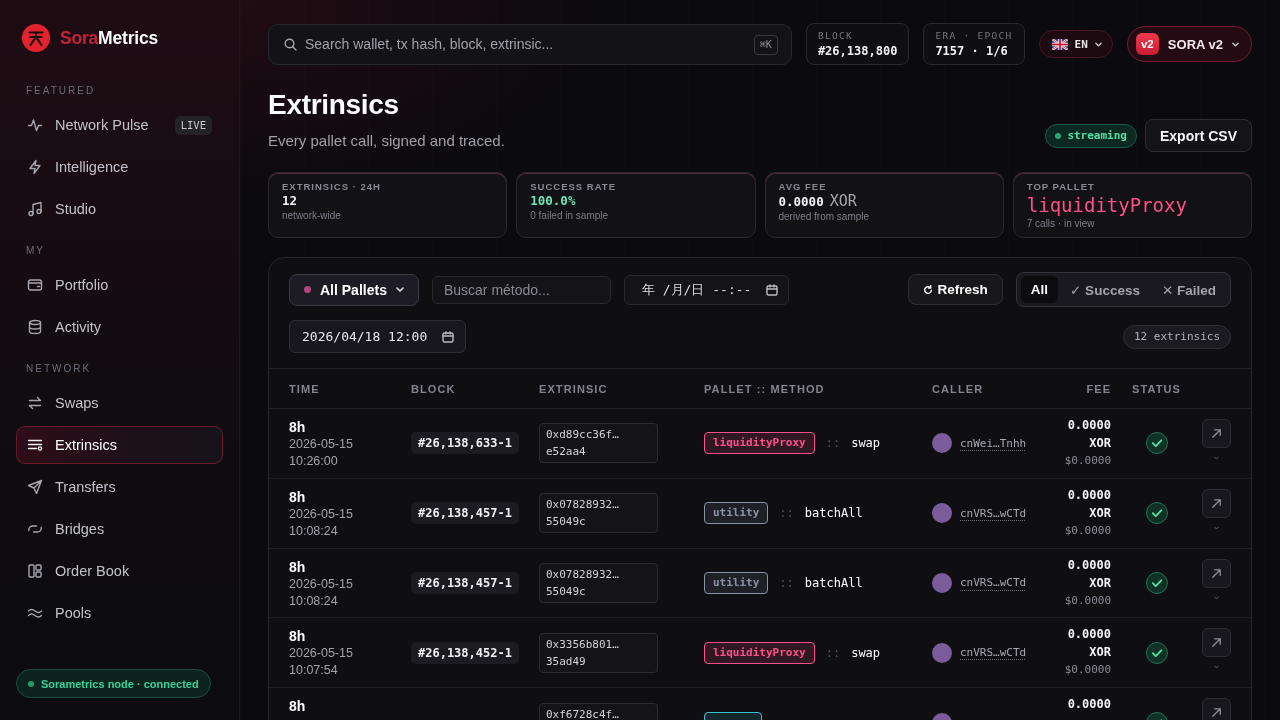 The image size is (1280, 720). I want to click on chip-label: ERA · EPOCH, so click(974, 35).